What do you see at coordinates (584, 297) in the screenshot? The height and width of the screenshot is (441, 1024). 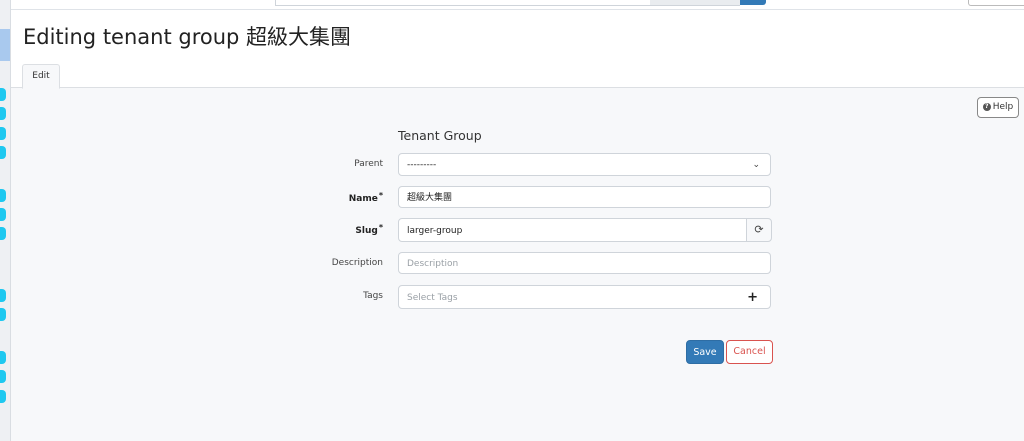 I see `tags-select: Select Tags +` at bounding box center [584, 297].